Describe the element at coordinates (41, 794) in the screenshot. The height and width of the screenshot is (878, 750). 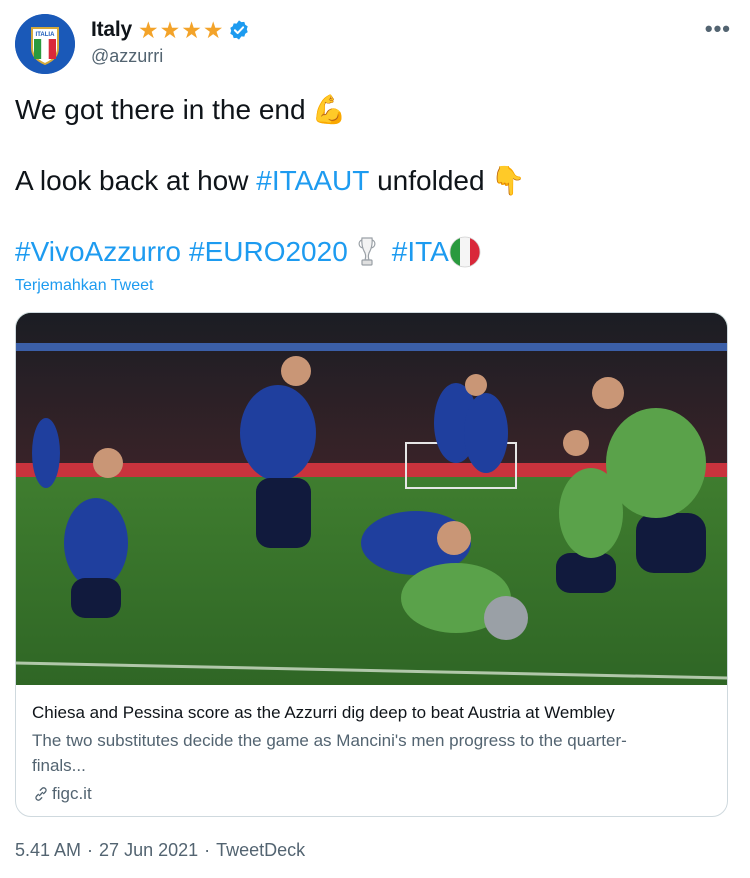
I see `link-icon` at that location.